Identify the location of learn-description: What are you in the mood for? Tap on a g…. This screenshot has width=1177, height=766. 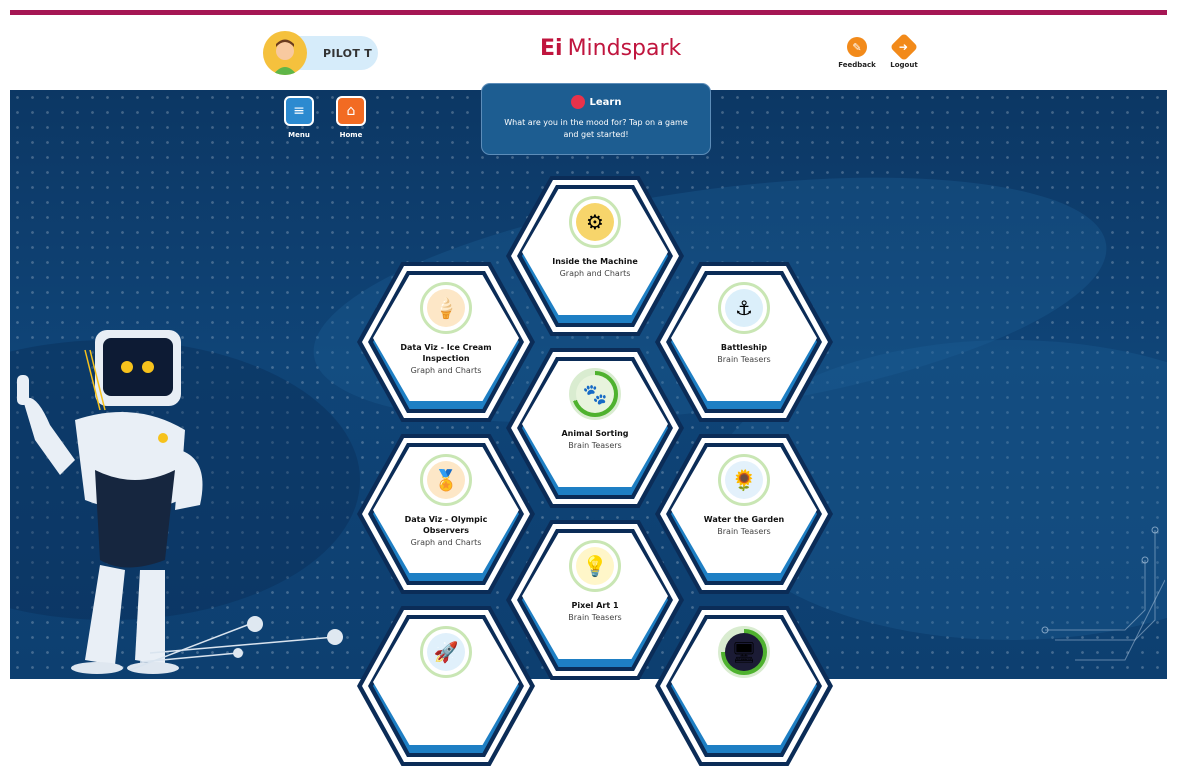
(596, 128).